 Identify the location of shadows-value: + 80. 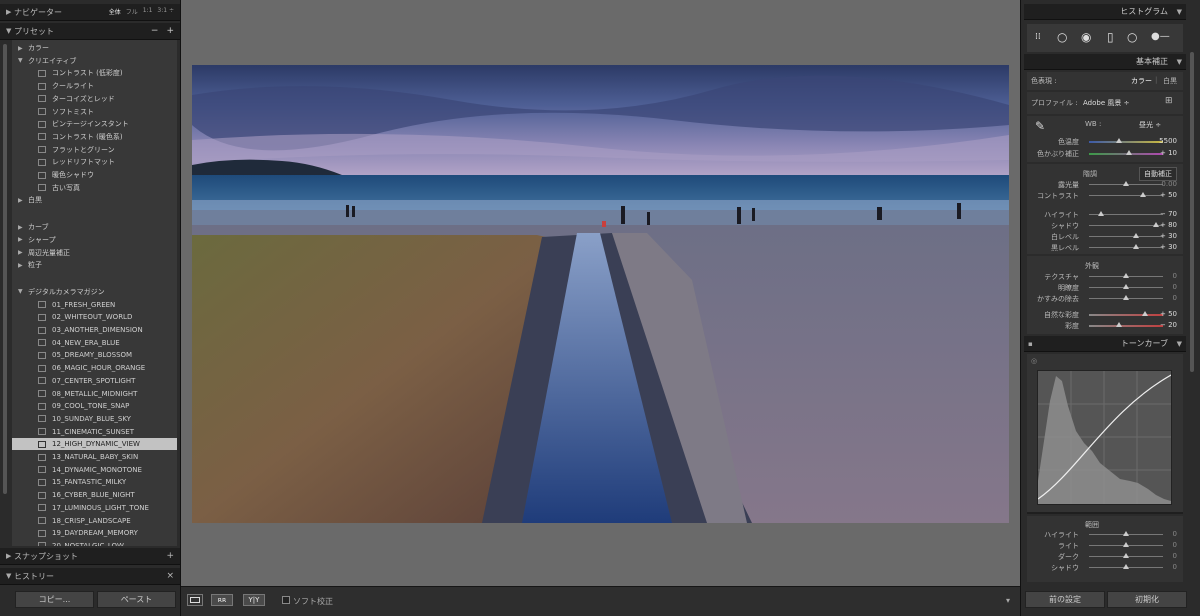
(1168, 225).